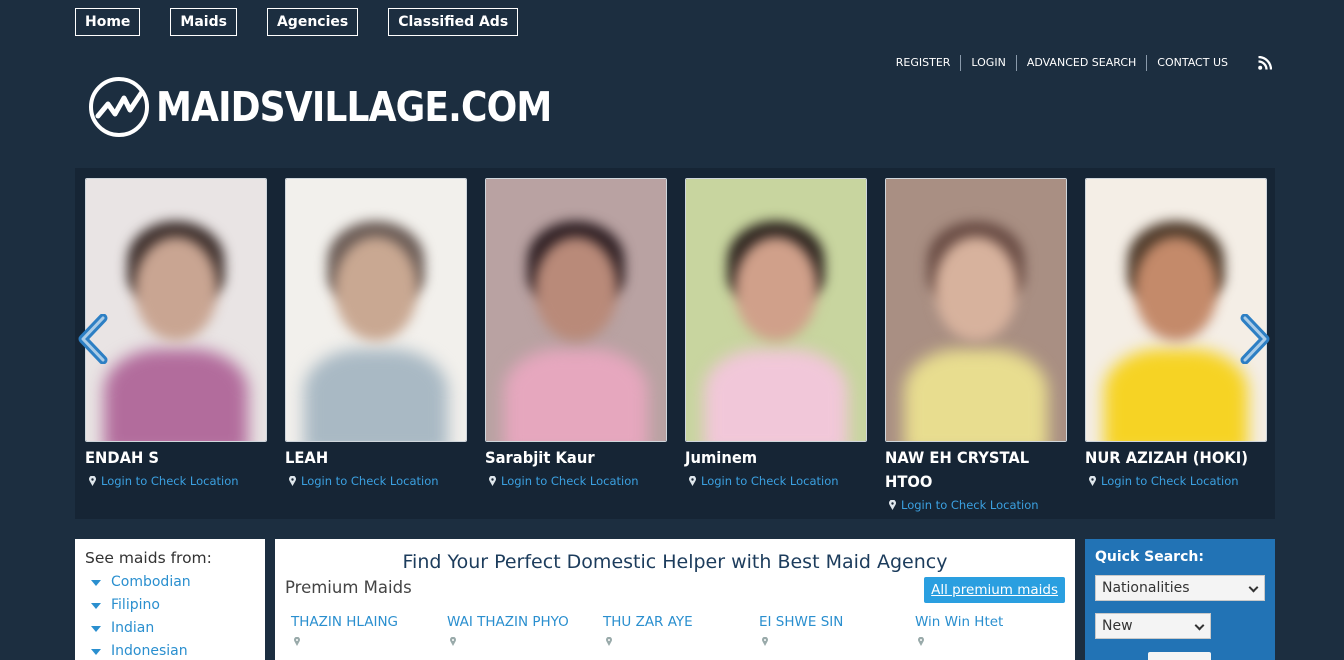  I want to click on premium-maids-subheading: Premium Maids, so click(348, 587).